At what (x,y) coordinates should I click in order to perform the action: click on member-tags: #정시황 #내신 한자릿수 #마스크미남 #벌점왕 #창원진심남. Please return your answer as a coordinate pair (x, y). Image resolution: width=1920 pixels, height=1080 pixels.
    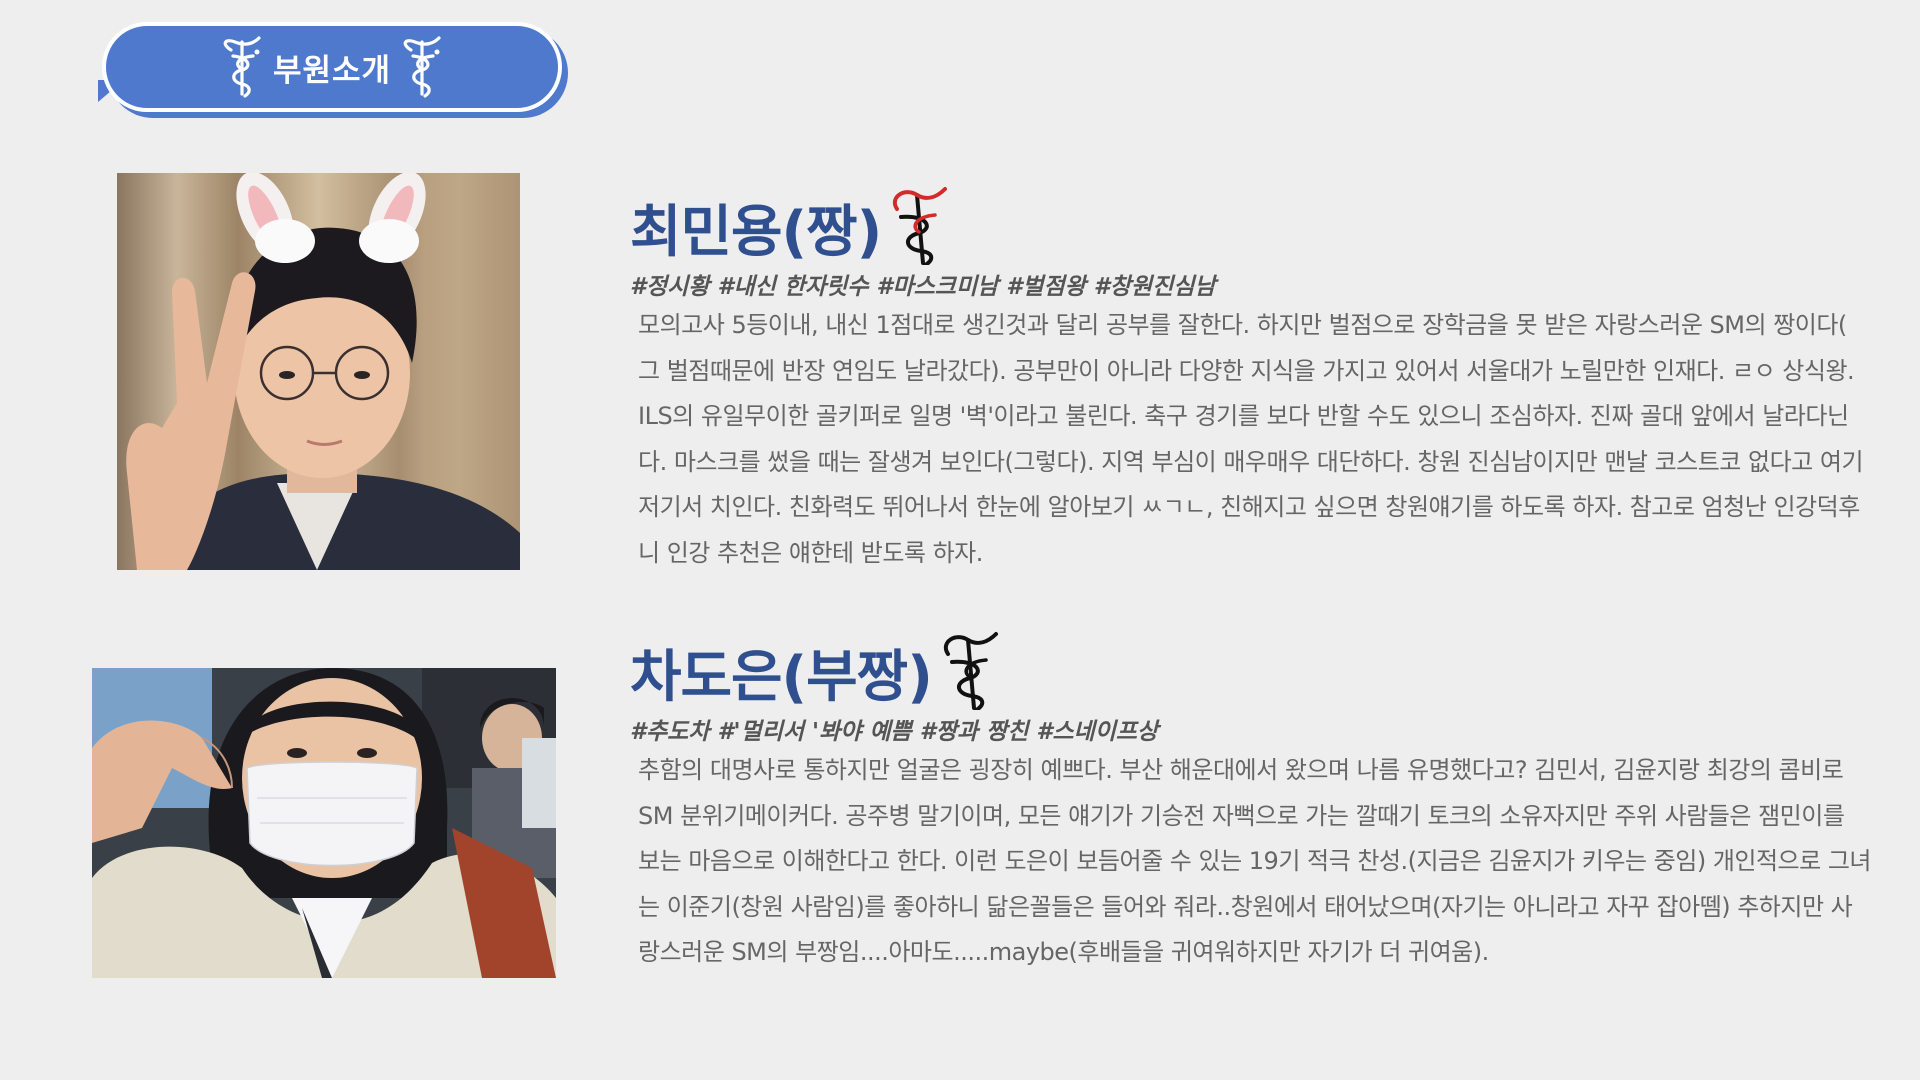
    Looking at the image, I should click on (923, 287).